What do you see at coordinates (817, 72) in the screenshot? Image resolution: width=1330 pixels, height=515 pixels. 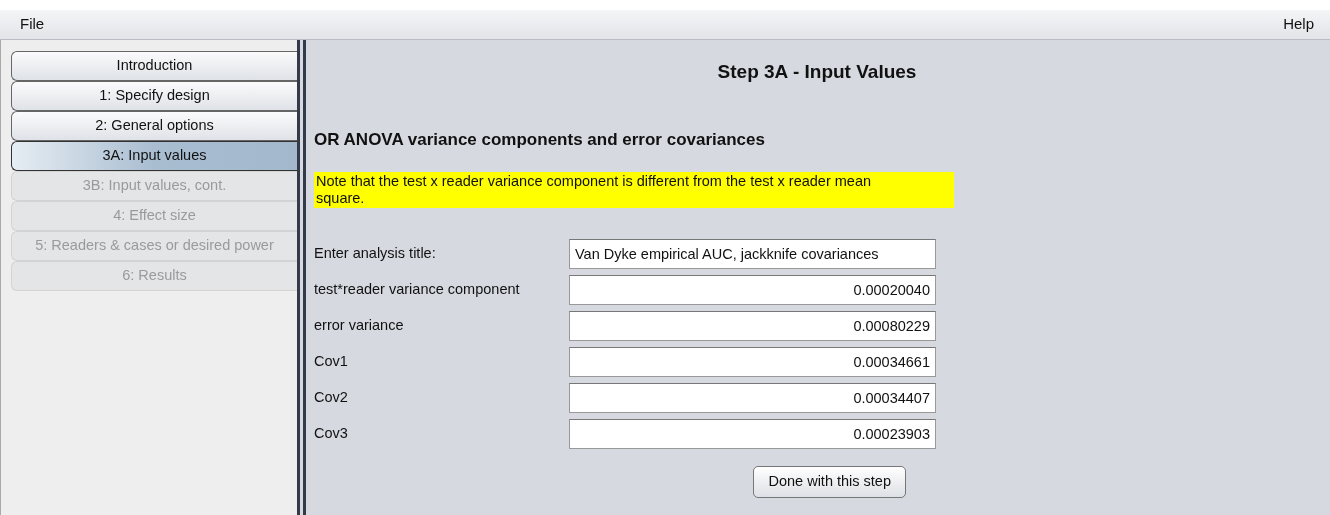 I see `page-title: Step 3A - Input Values` at bounding box center [817, 72].